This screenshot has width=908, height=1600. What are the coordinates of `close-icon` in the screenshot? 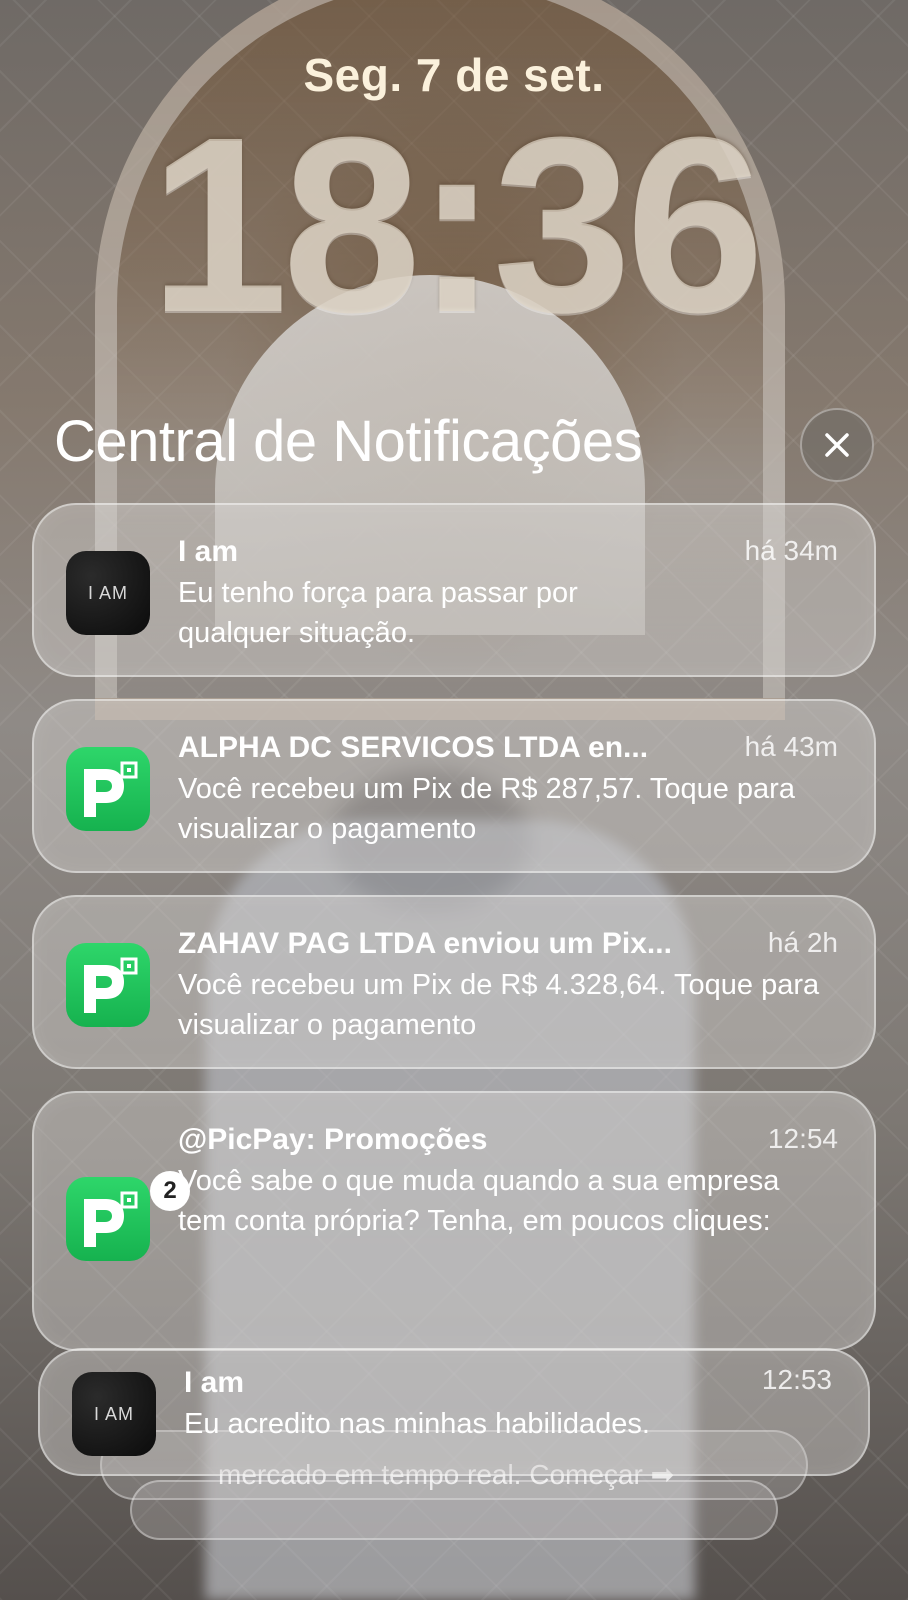 It's located at (837, 445).